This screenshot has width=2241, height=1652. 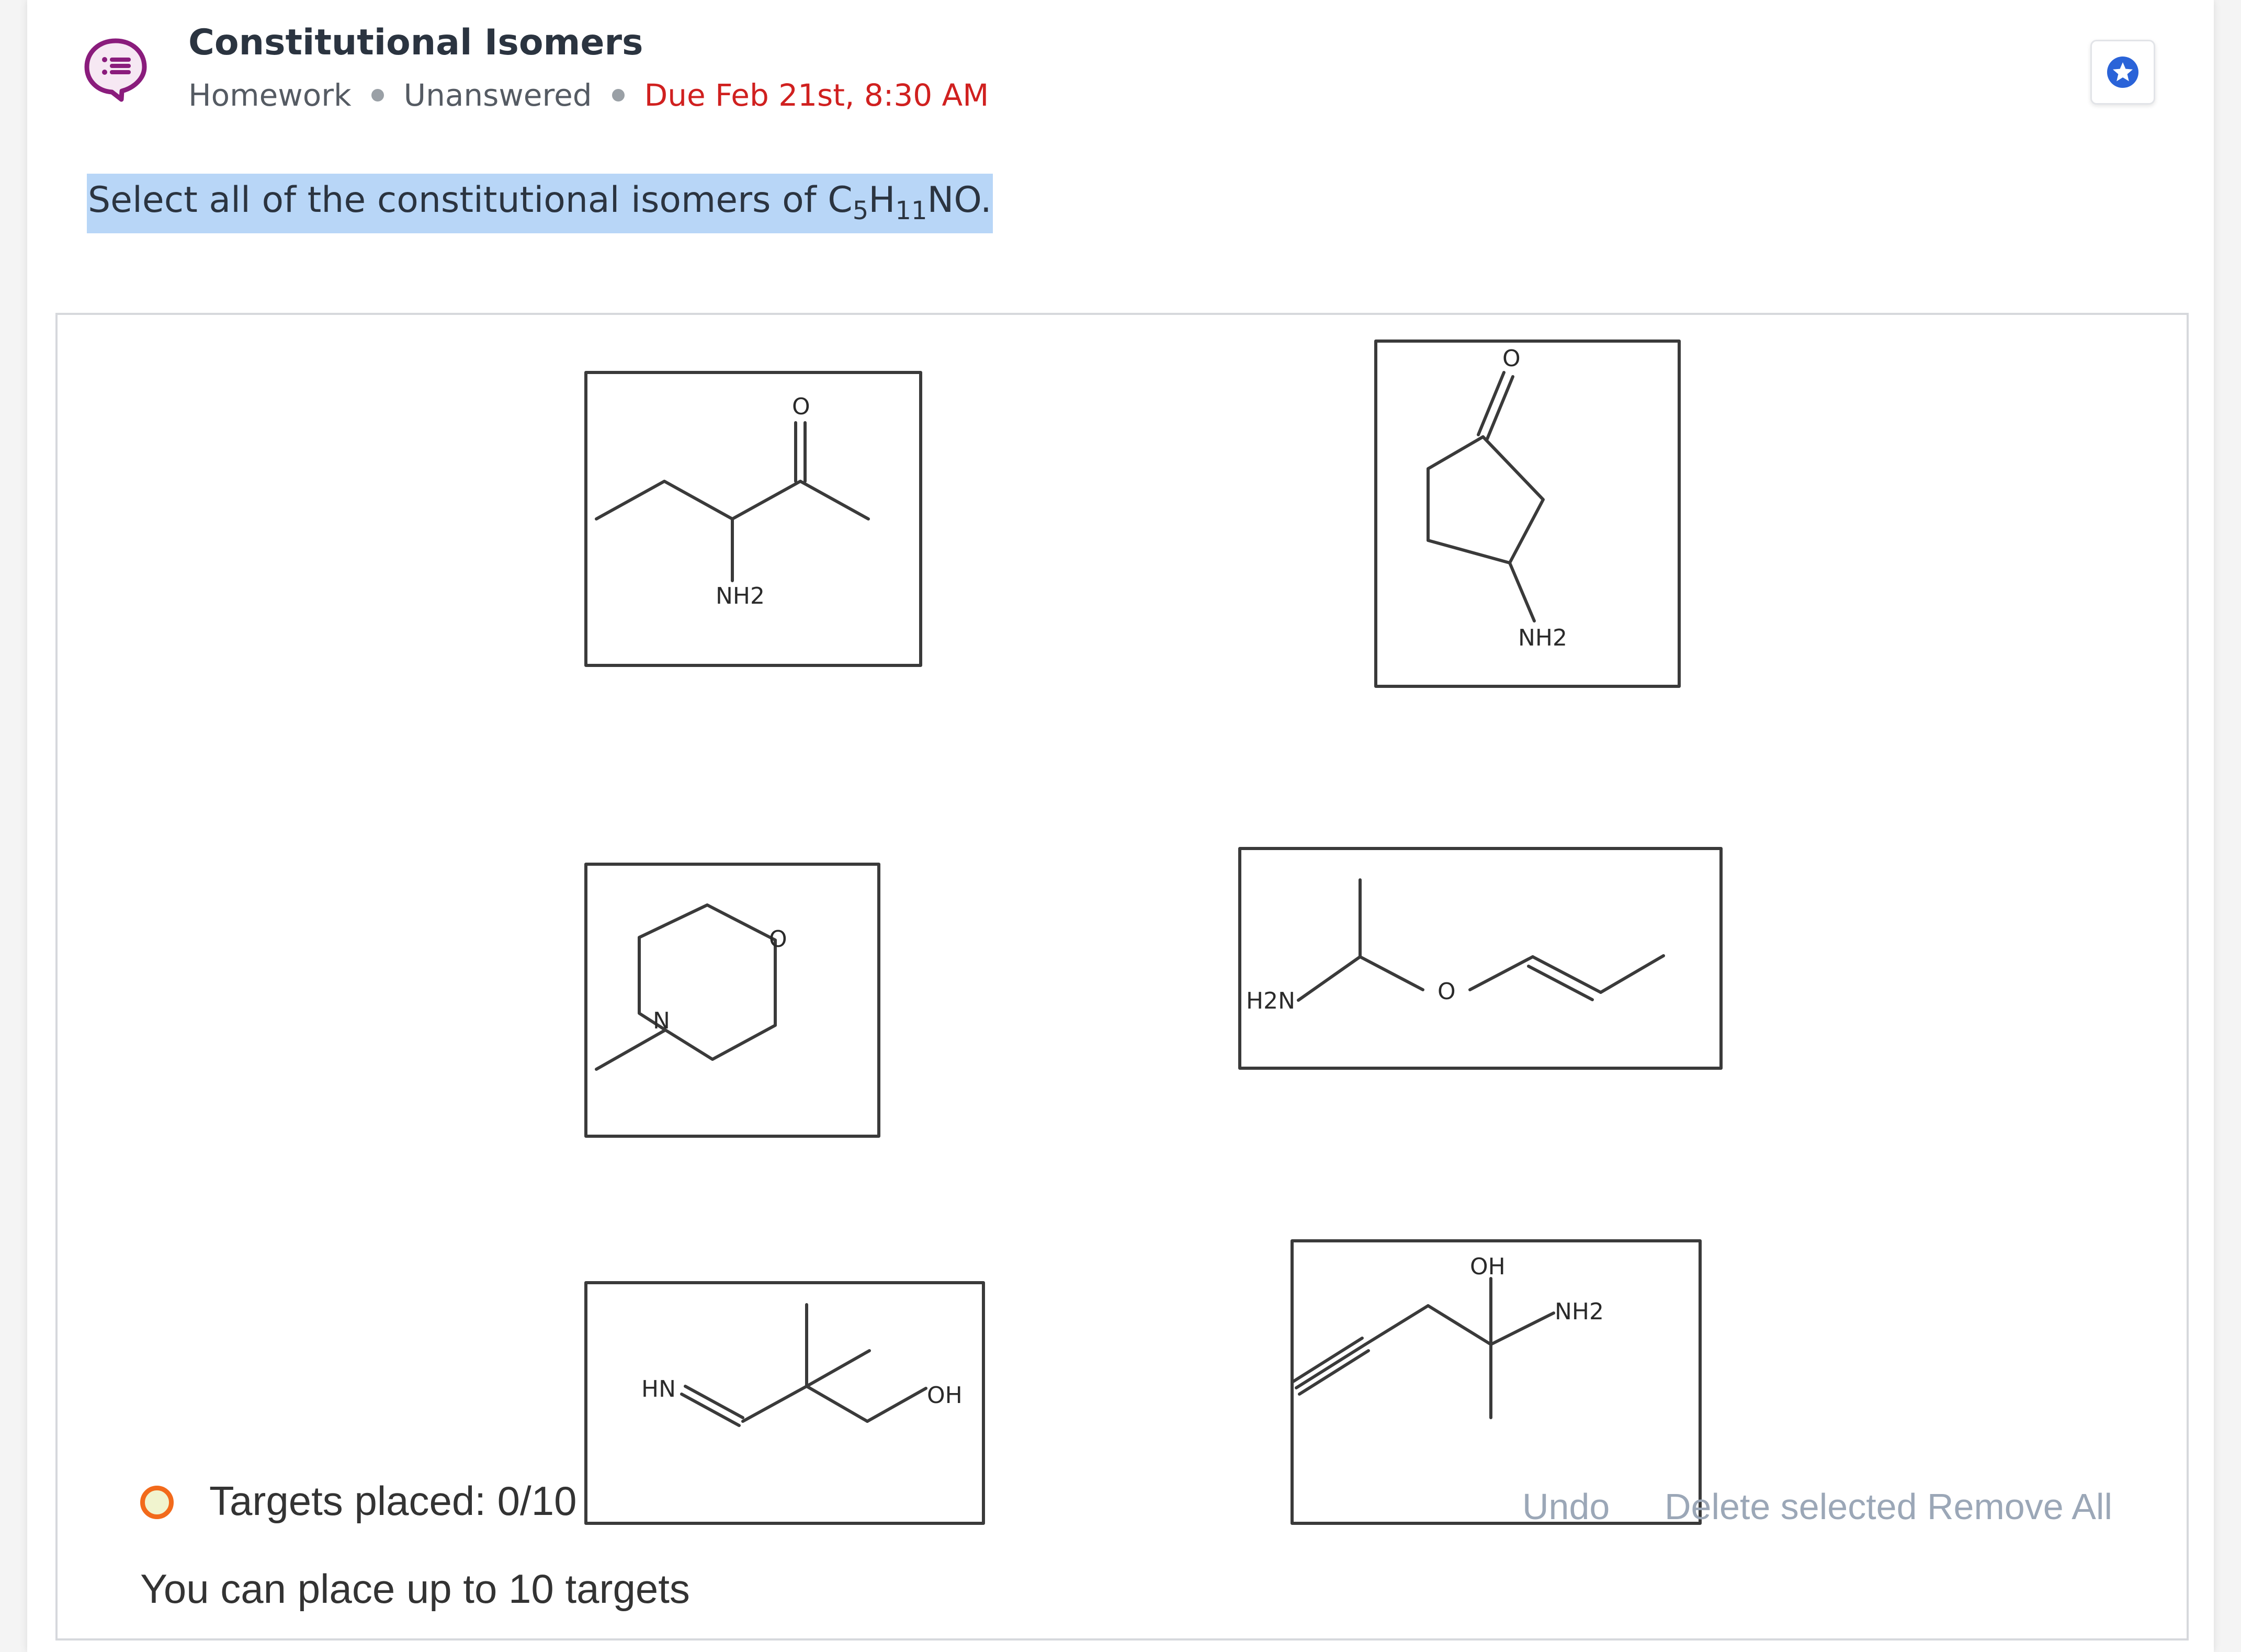 What do you see at coordinates (416, 42) in the screenshot?
I see `page-title: Constitutional Isomers` at bounding box center [416, 42].